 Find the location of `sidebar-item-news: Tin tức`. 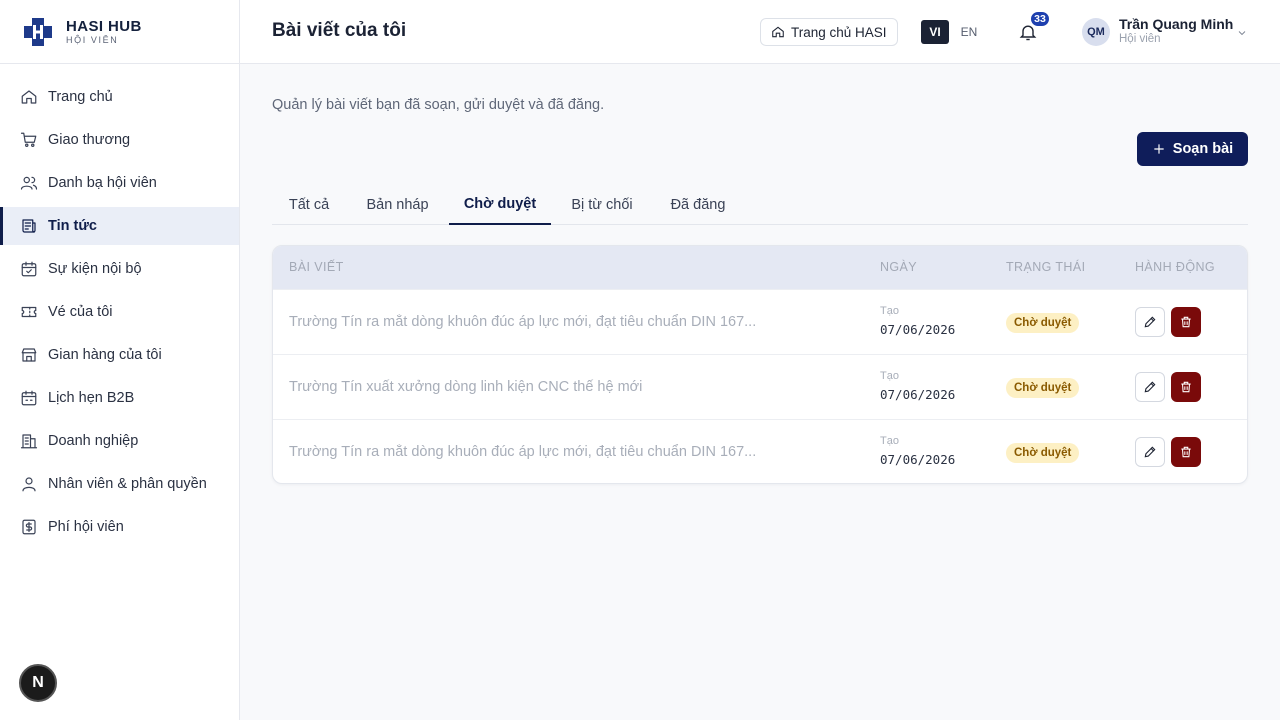

sidebar-item-news: Tin tức is located at coordinates (119, 226).